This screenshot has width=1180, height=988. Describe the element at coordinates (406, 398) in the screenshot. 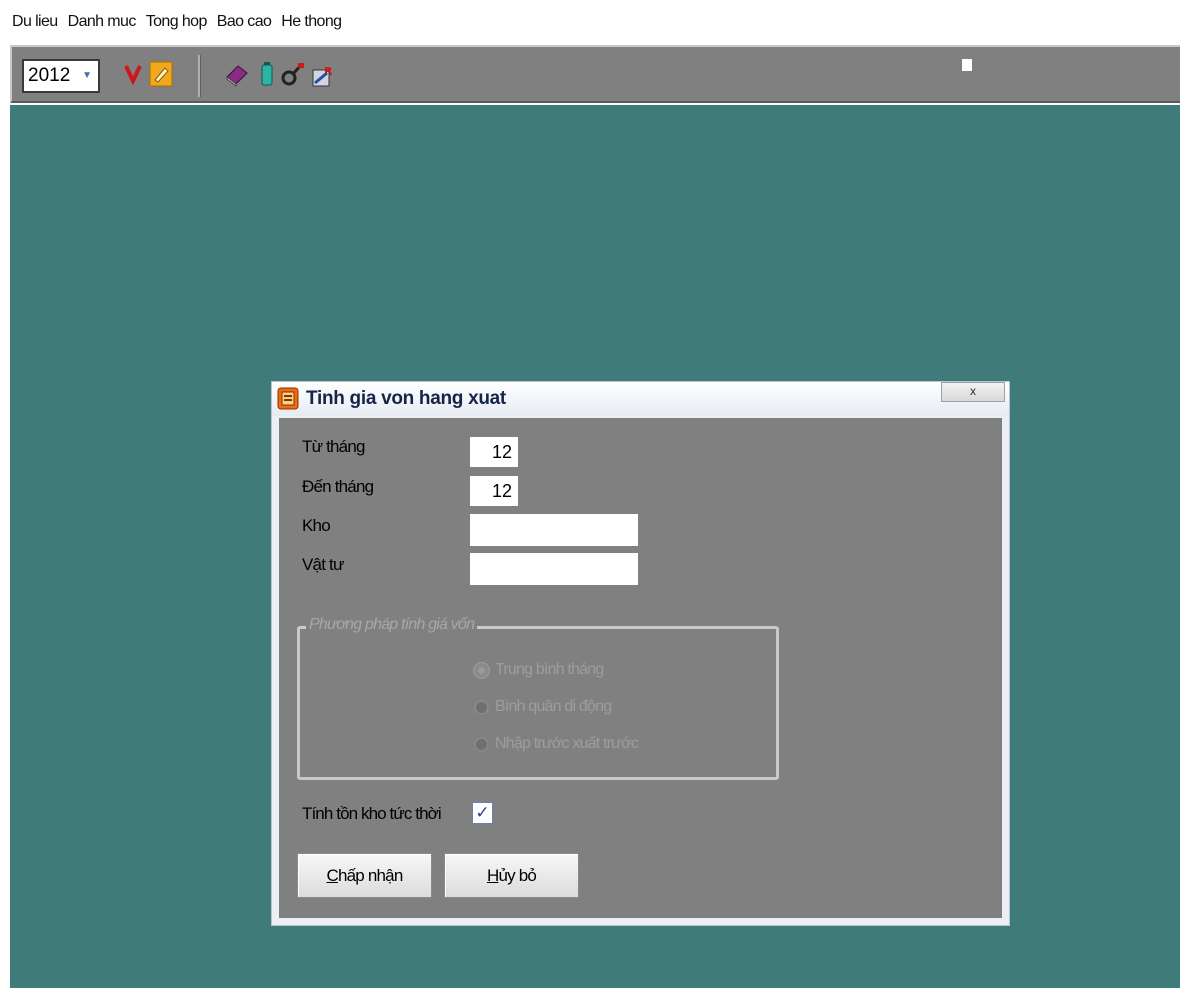

I see `dialog-title: Tinh gia von hang xuat` at that location.